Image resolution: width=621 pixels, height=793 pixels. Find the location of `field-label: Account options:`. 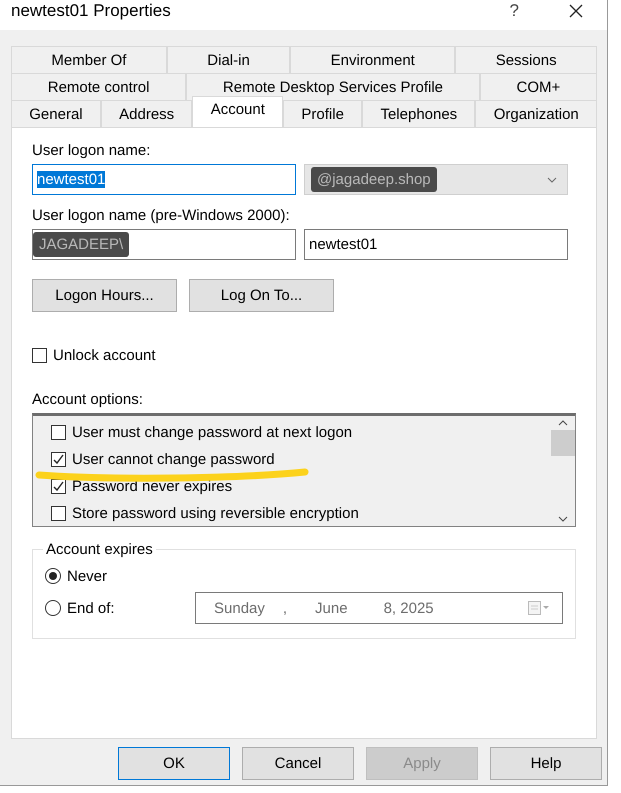

field-label: Account options: is located at coordinates (88, 399).